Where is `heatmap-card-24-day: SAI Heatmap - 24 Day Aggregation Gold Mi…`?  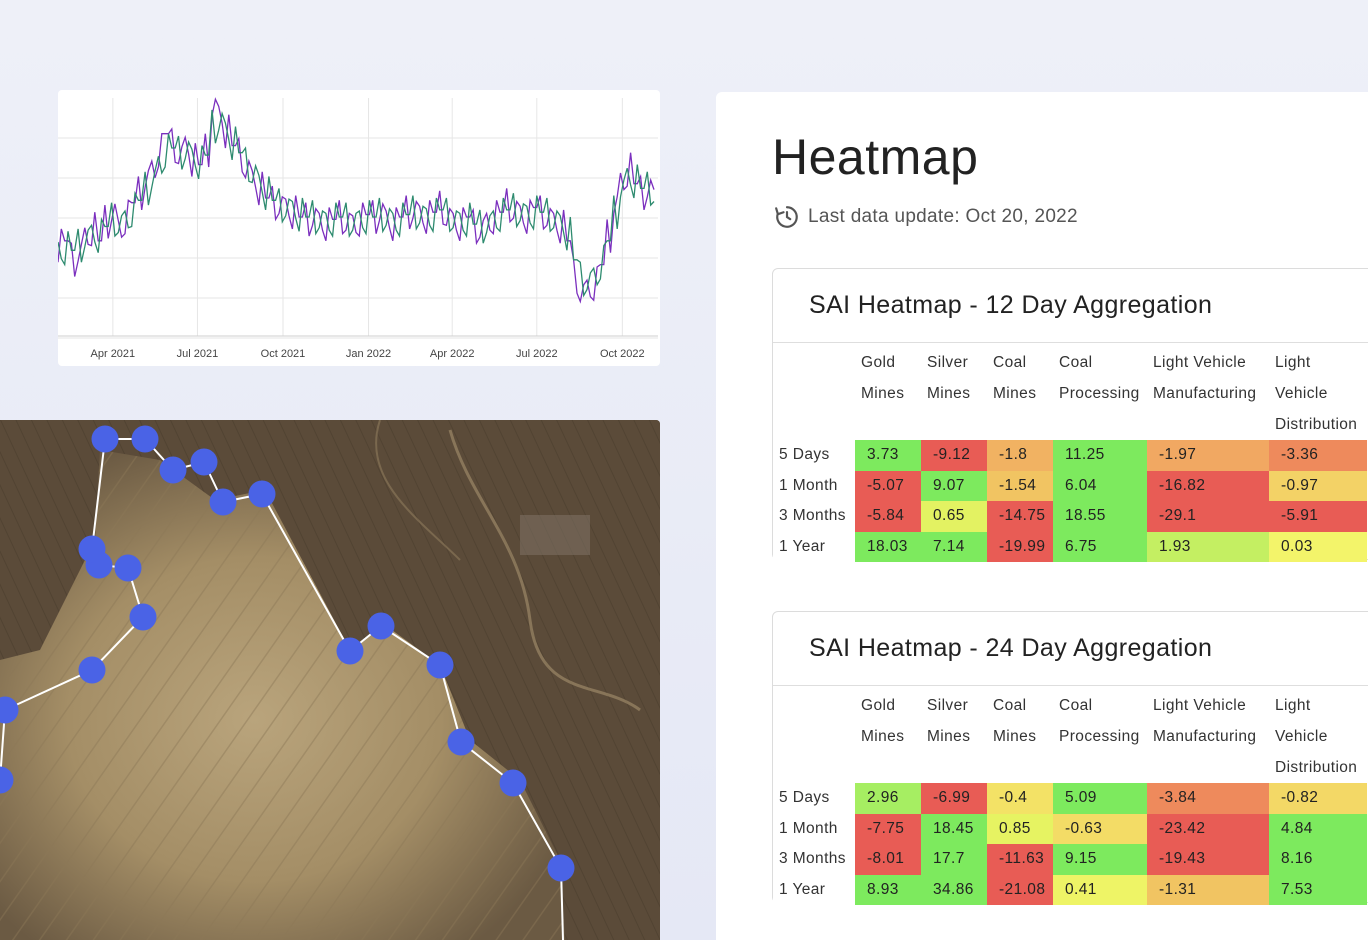 heatmap-card-24-day: SAI Heatmap - 24 Day Aggregation Gold Mi… is located at coordinates (1070, 758).